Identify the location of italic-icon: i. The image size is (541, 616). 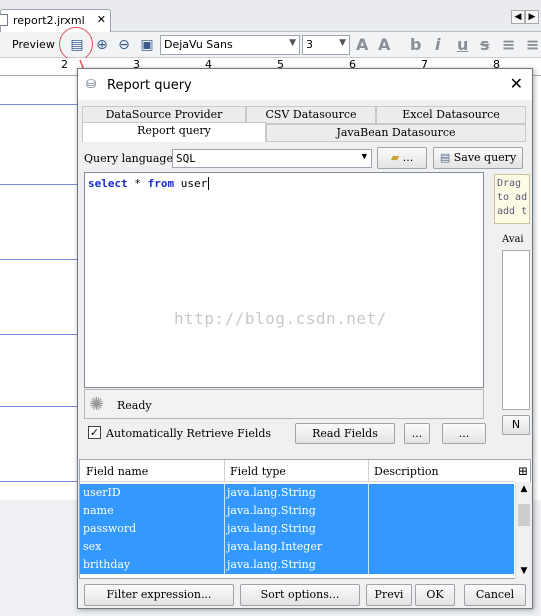
(437, 44).